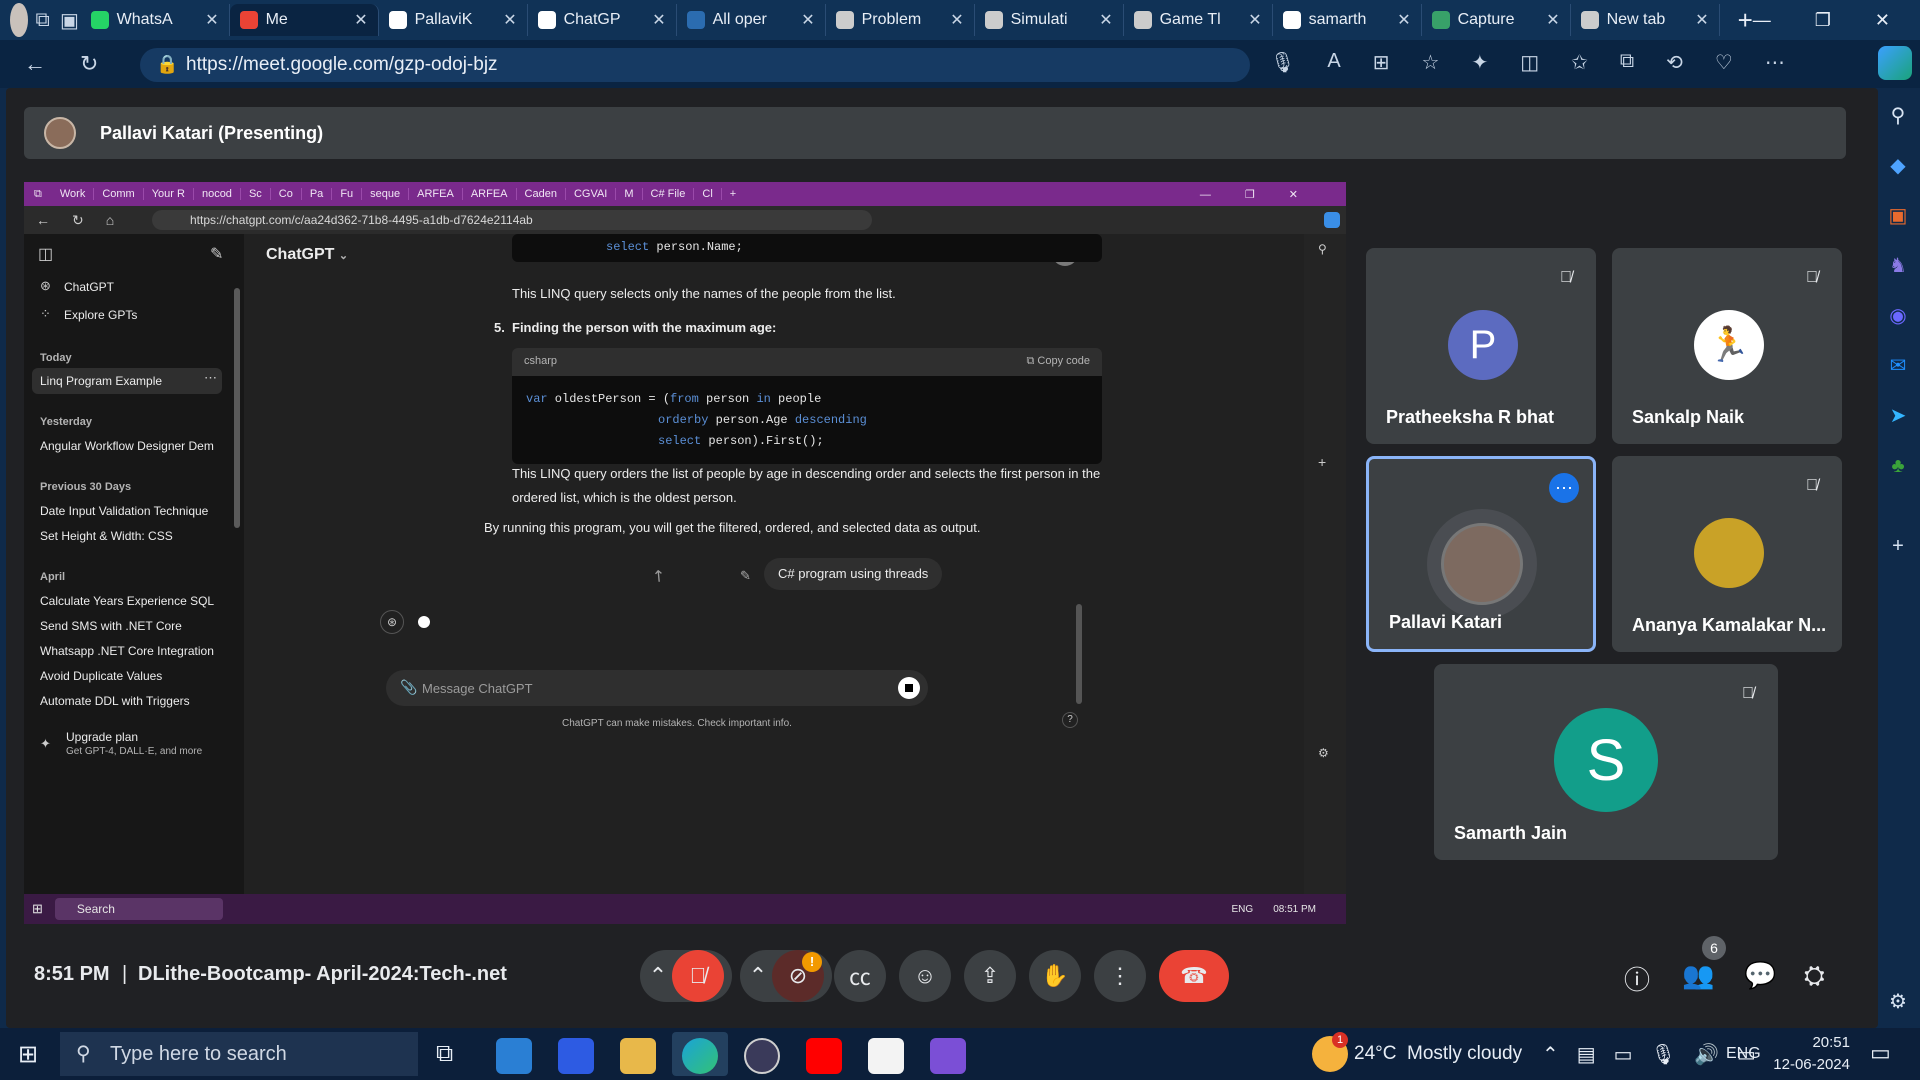 Image resolution: width=1920 pixels, height=1080 pixels. I want to click on leave-call-button: ☎, so click(1194, 976).